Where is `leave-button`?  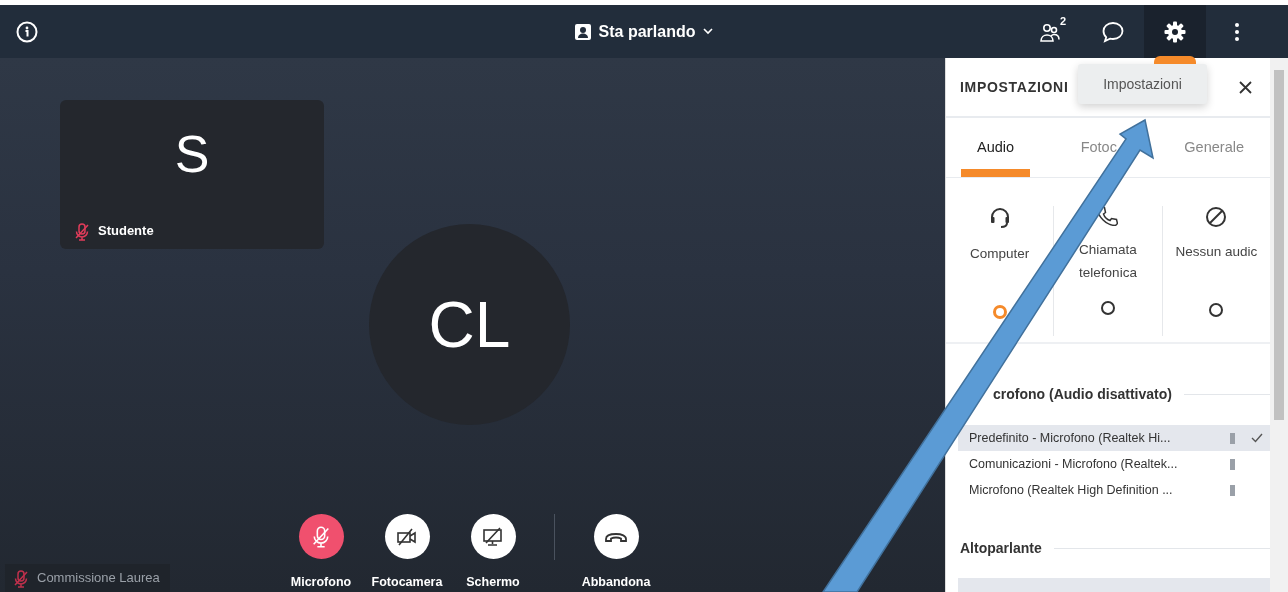 leave-button is located at coordinates (616, 537).